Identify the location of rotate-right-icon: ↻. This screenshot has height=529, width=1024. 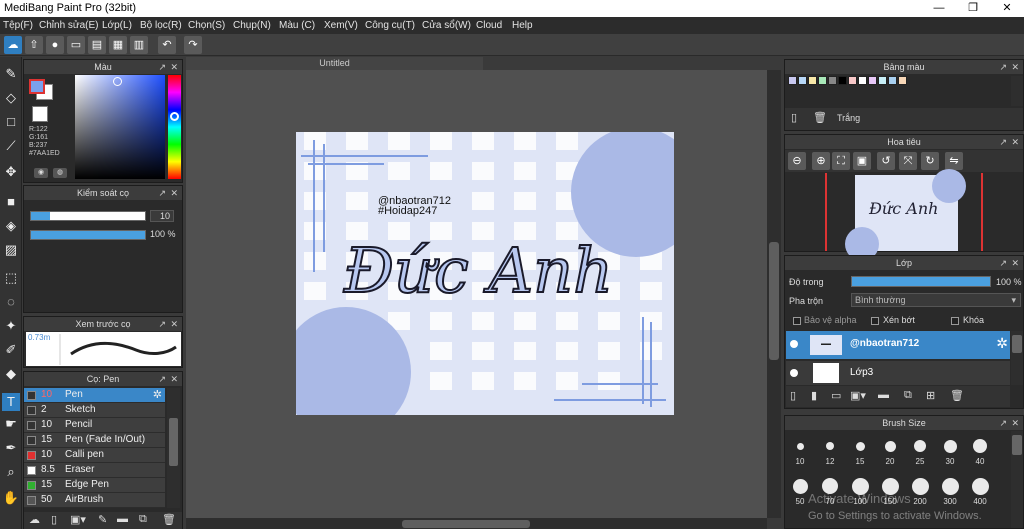
(930, 161).